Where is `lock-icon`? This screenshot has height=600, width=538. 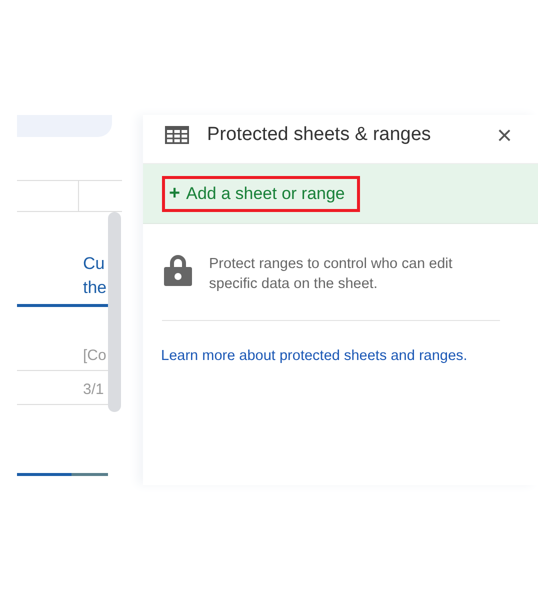
lock-icon is located at coordinates (178, 270).